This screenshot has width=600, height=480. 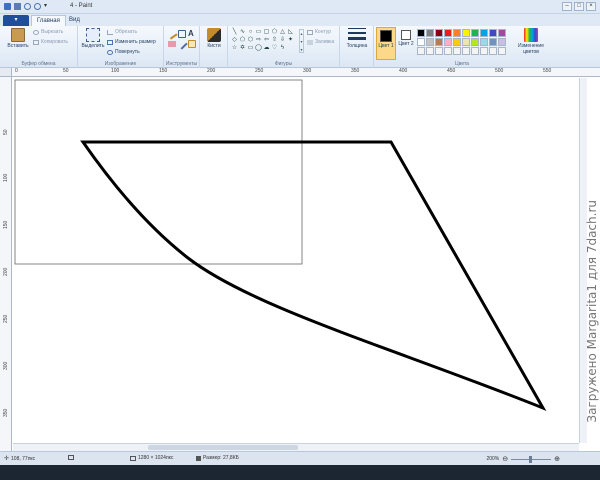 What do you see at coordinates (282, 40) in the screenshot?
I see `down-arrow-shape-icon: ⇩` at bounding box center [282, 40].